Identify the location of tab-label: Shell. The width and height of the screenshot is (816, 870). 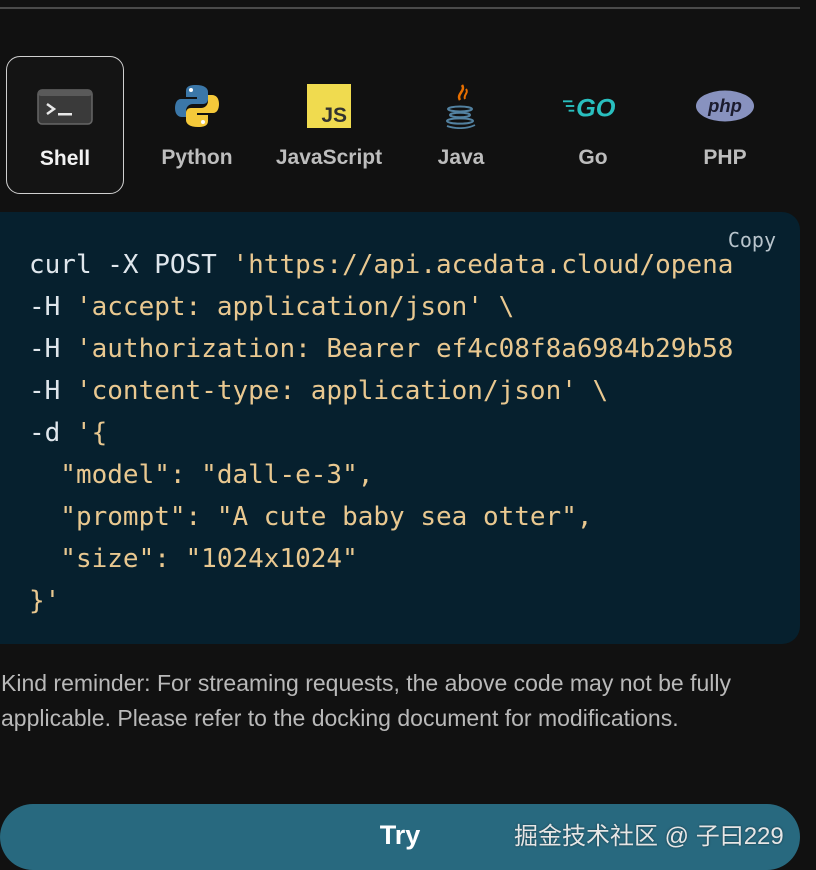
(65, 158).